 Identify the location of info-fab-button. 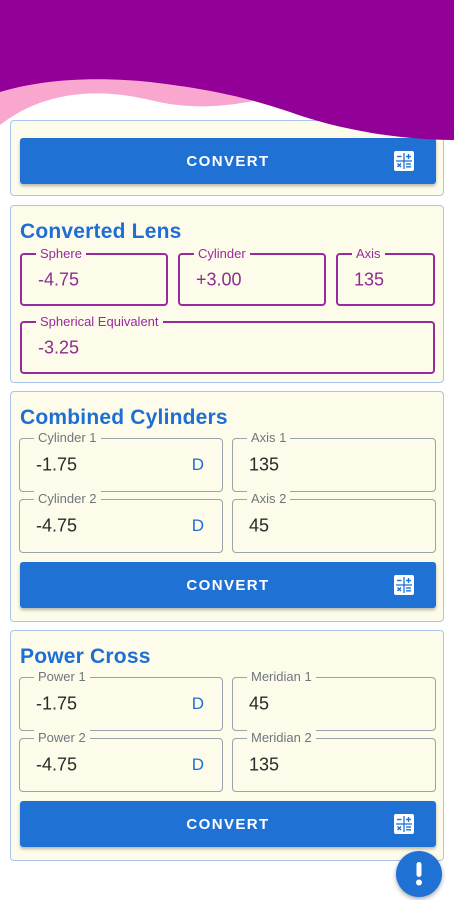
(419, 874).